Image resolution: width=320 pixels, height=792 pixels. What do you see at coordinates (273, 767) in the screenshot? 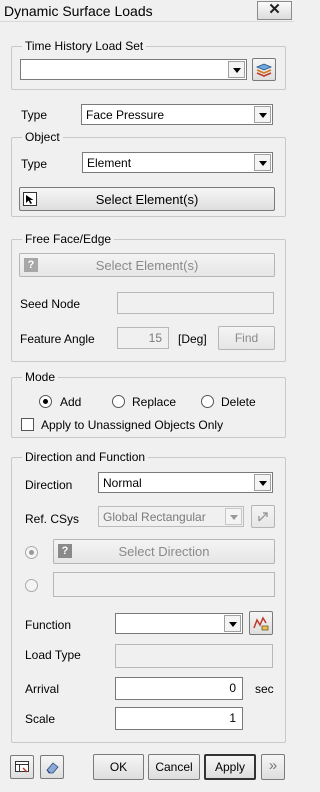
I see `expand-more-button: »` at bounding box center [273, 767].